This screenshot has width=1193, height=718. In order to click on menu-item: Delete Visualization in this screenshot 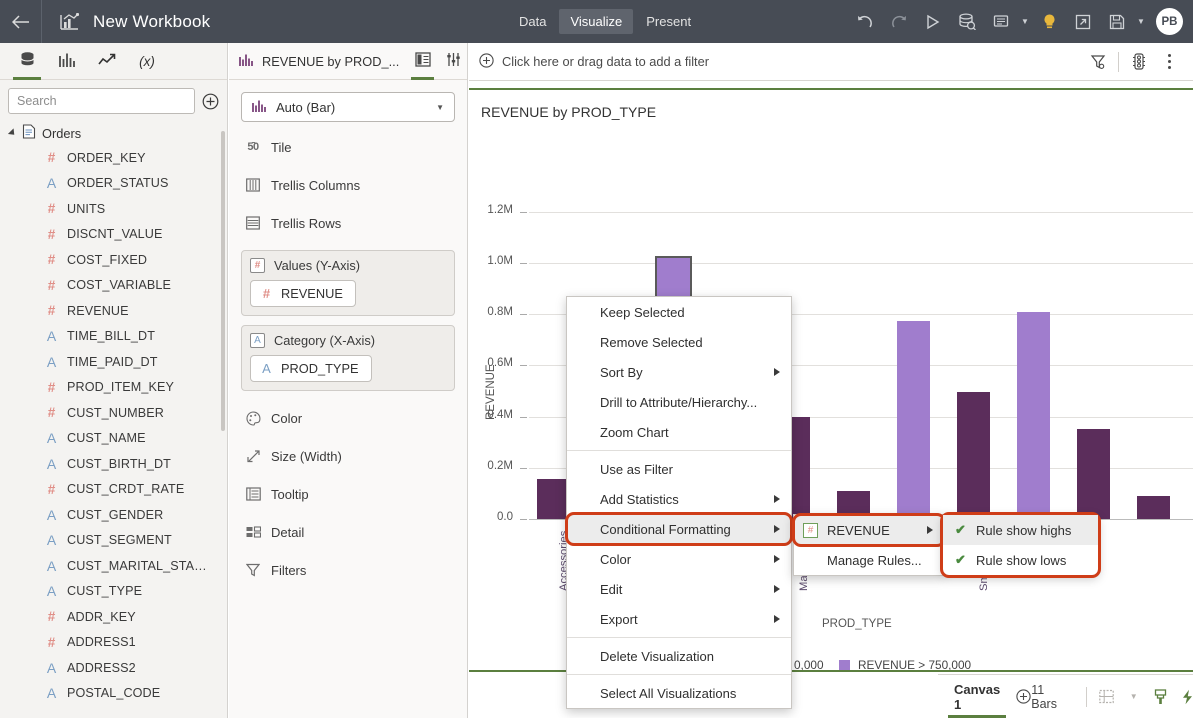, I will do `click(679, 656)`.